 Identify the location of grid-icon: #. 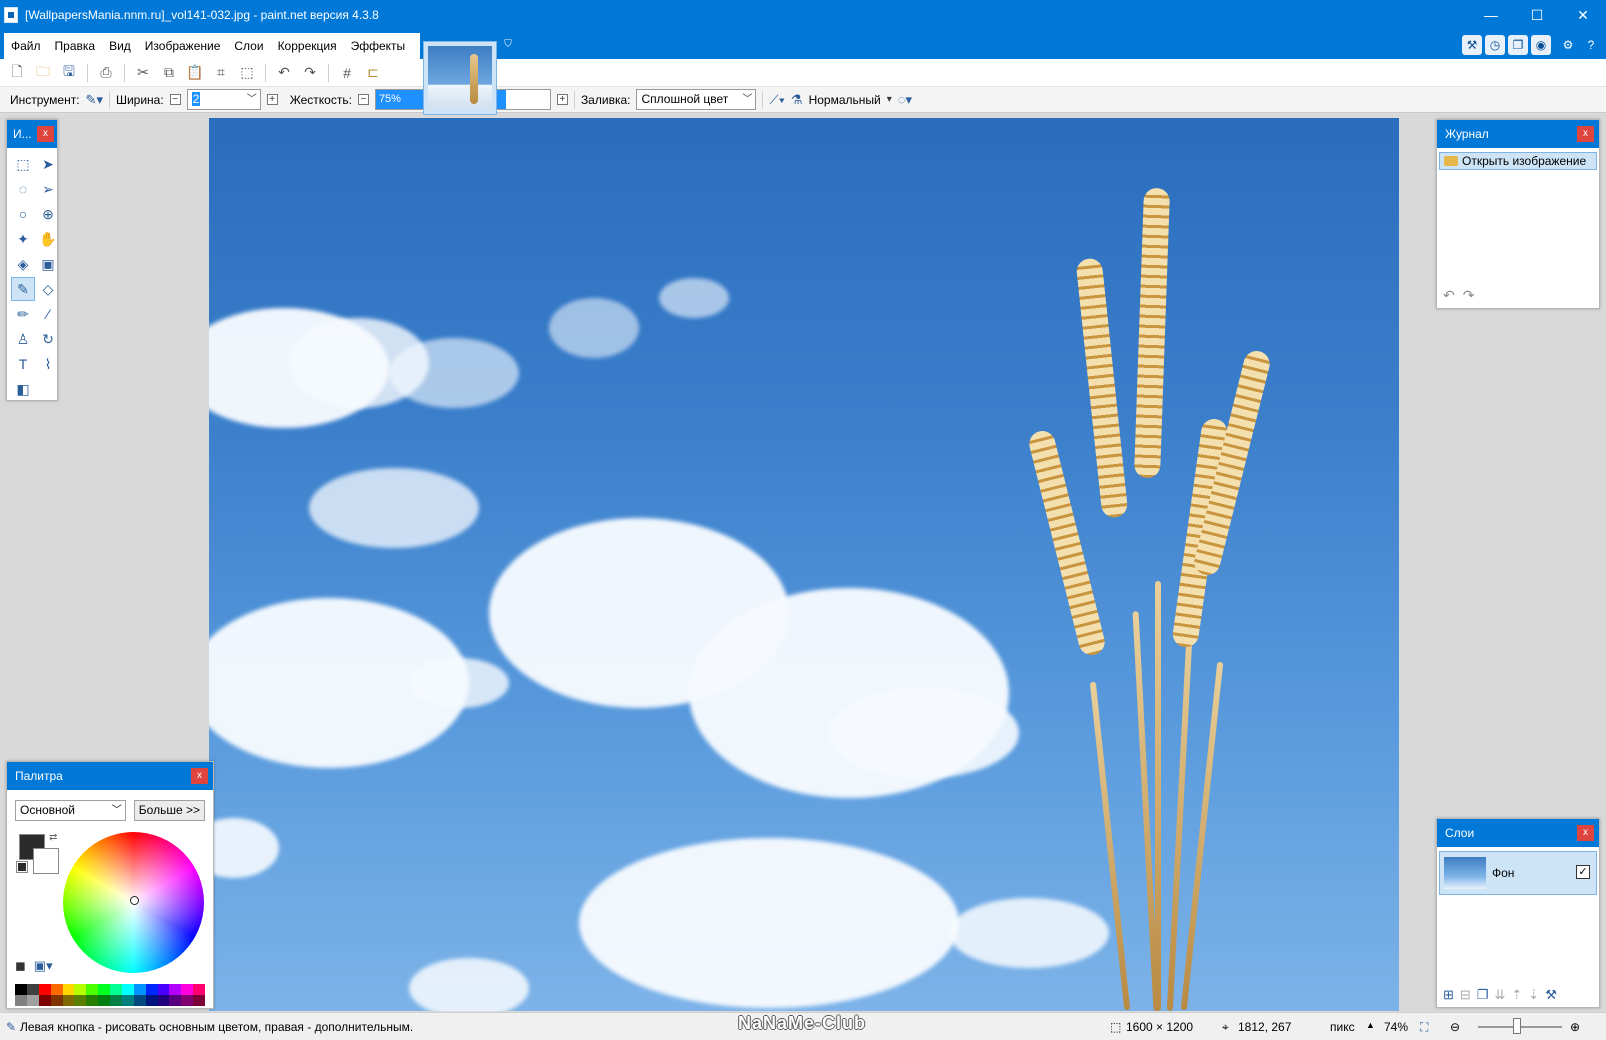
(347, 73).